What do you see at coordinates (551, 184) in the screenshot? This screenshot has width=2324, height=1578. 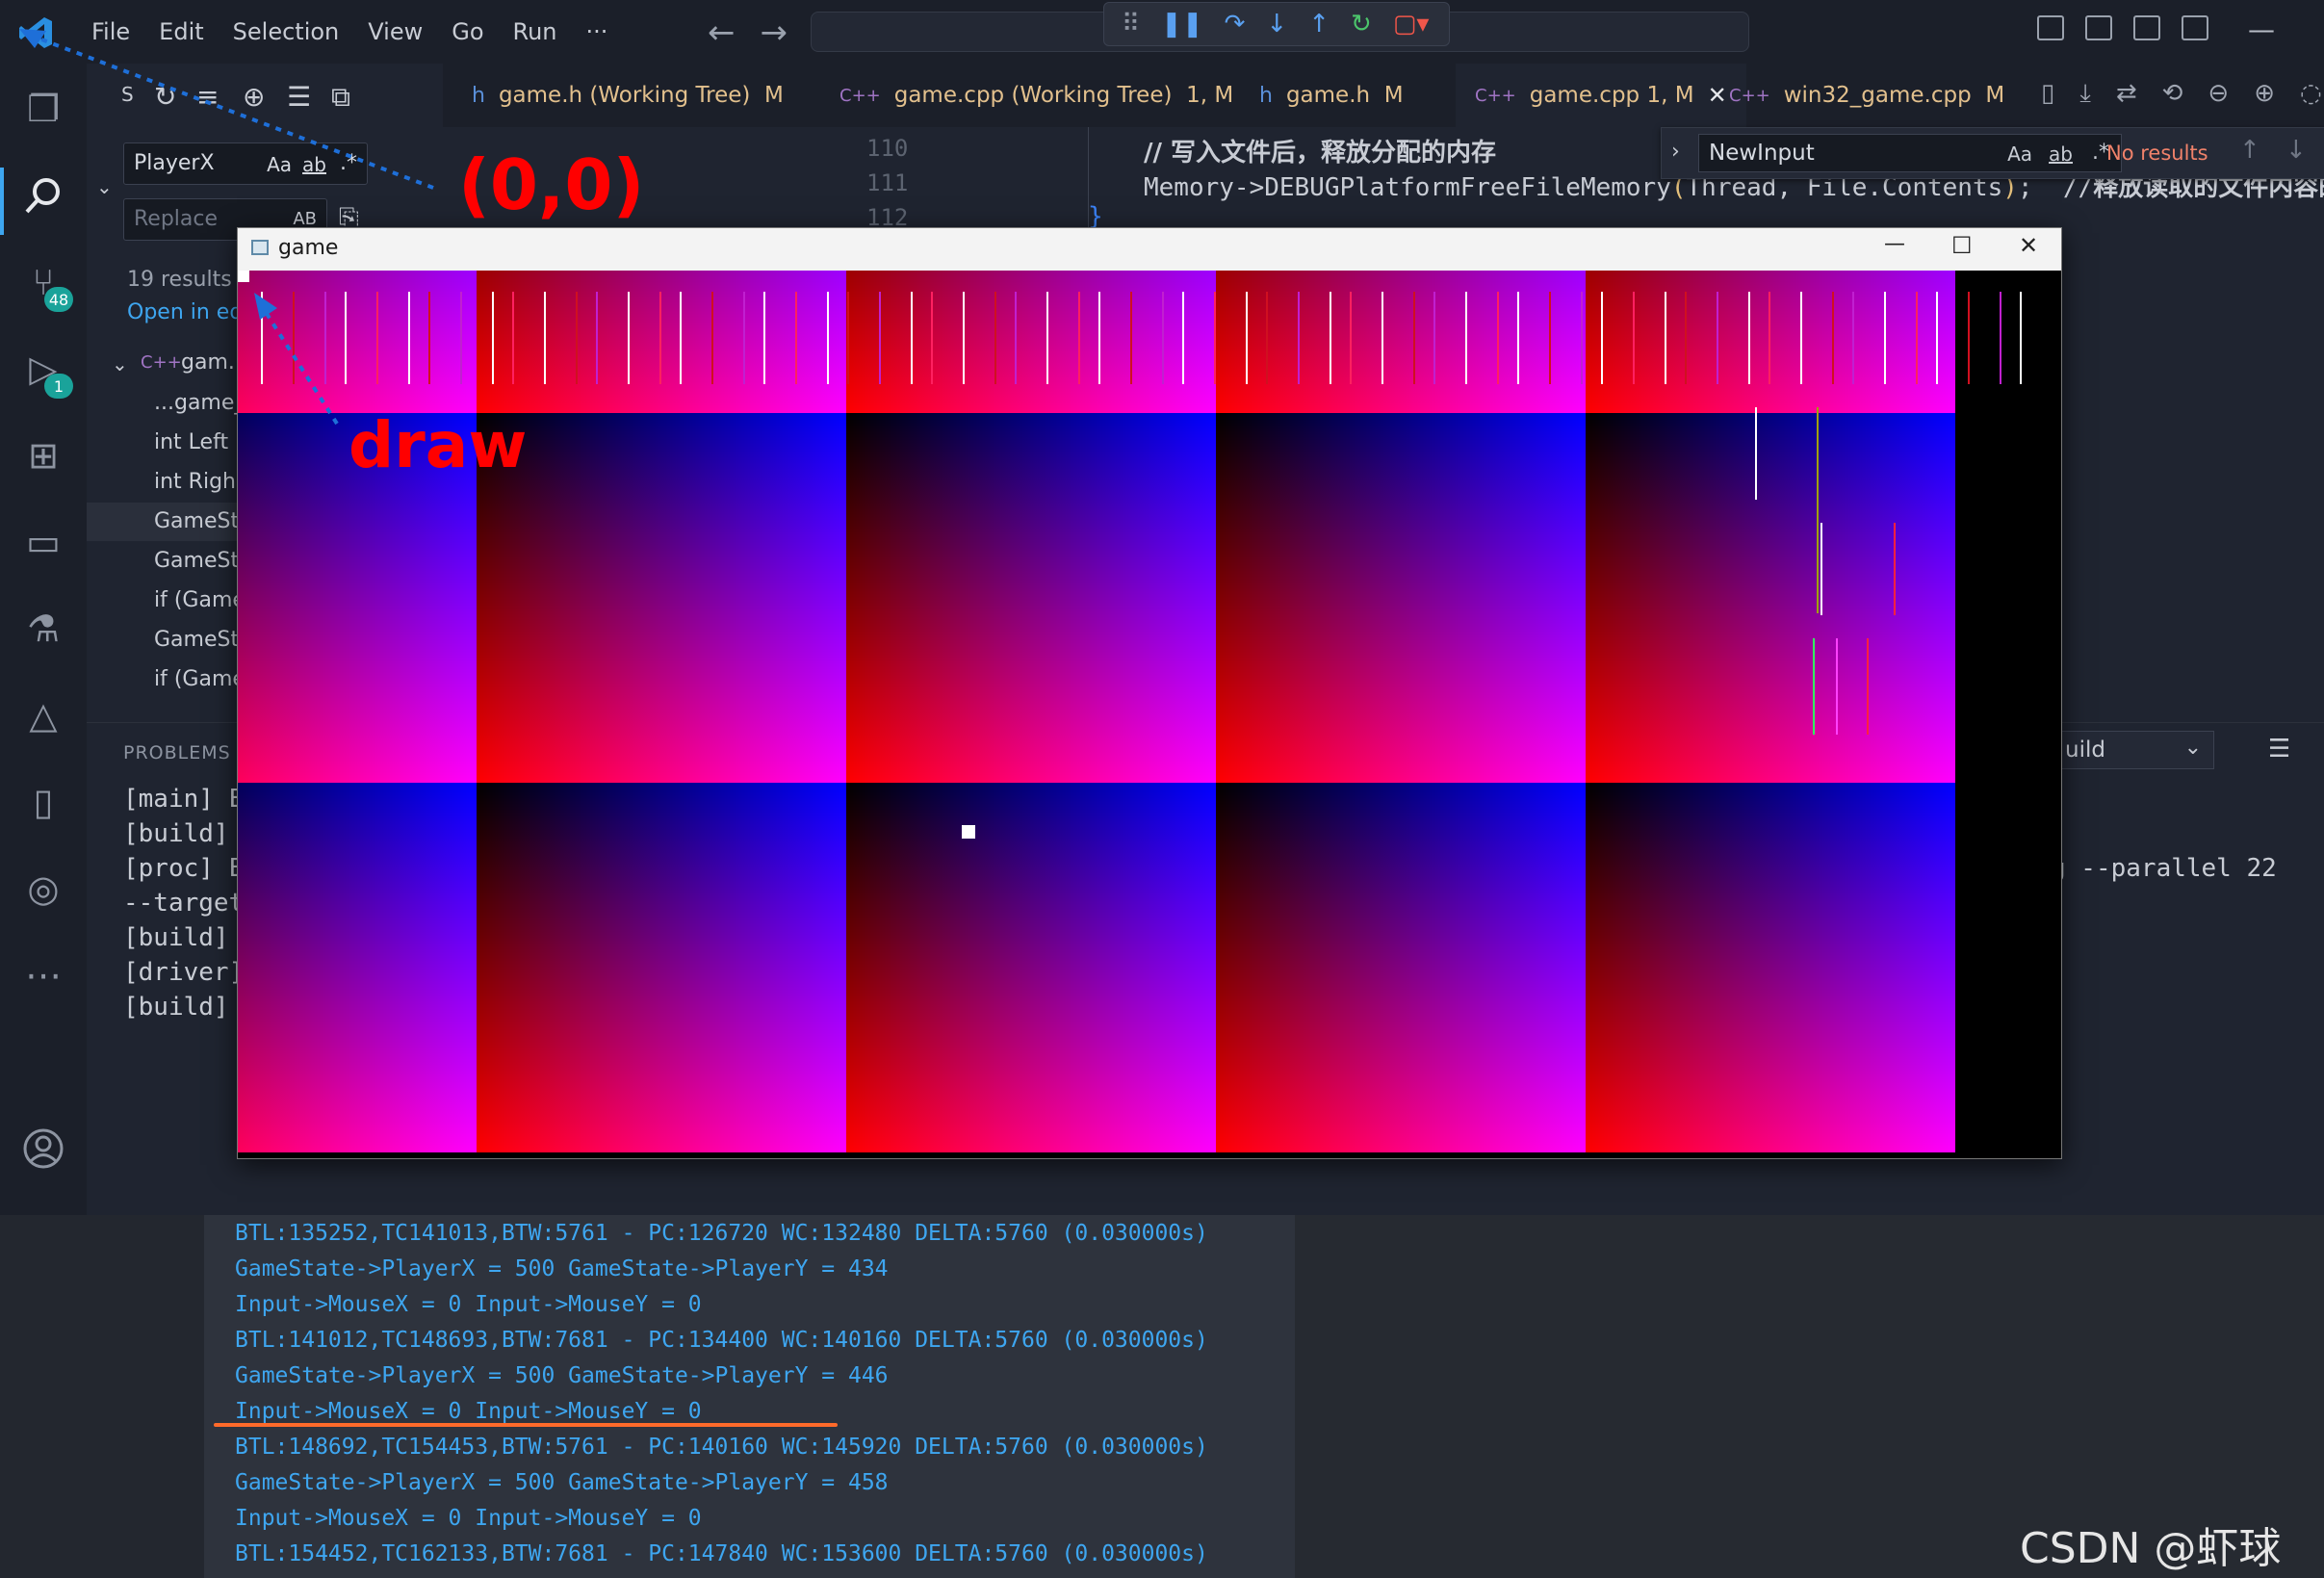 I see `origin-annotation: (0,0)` at bounding box center [551, 184].